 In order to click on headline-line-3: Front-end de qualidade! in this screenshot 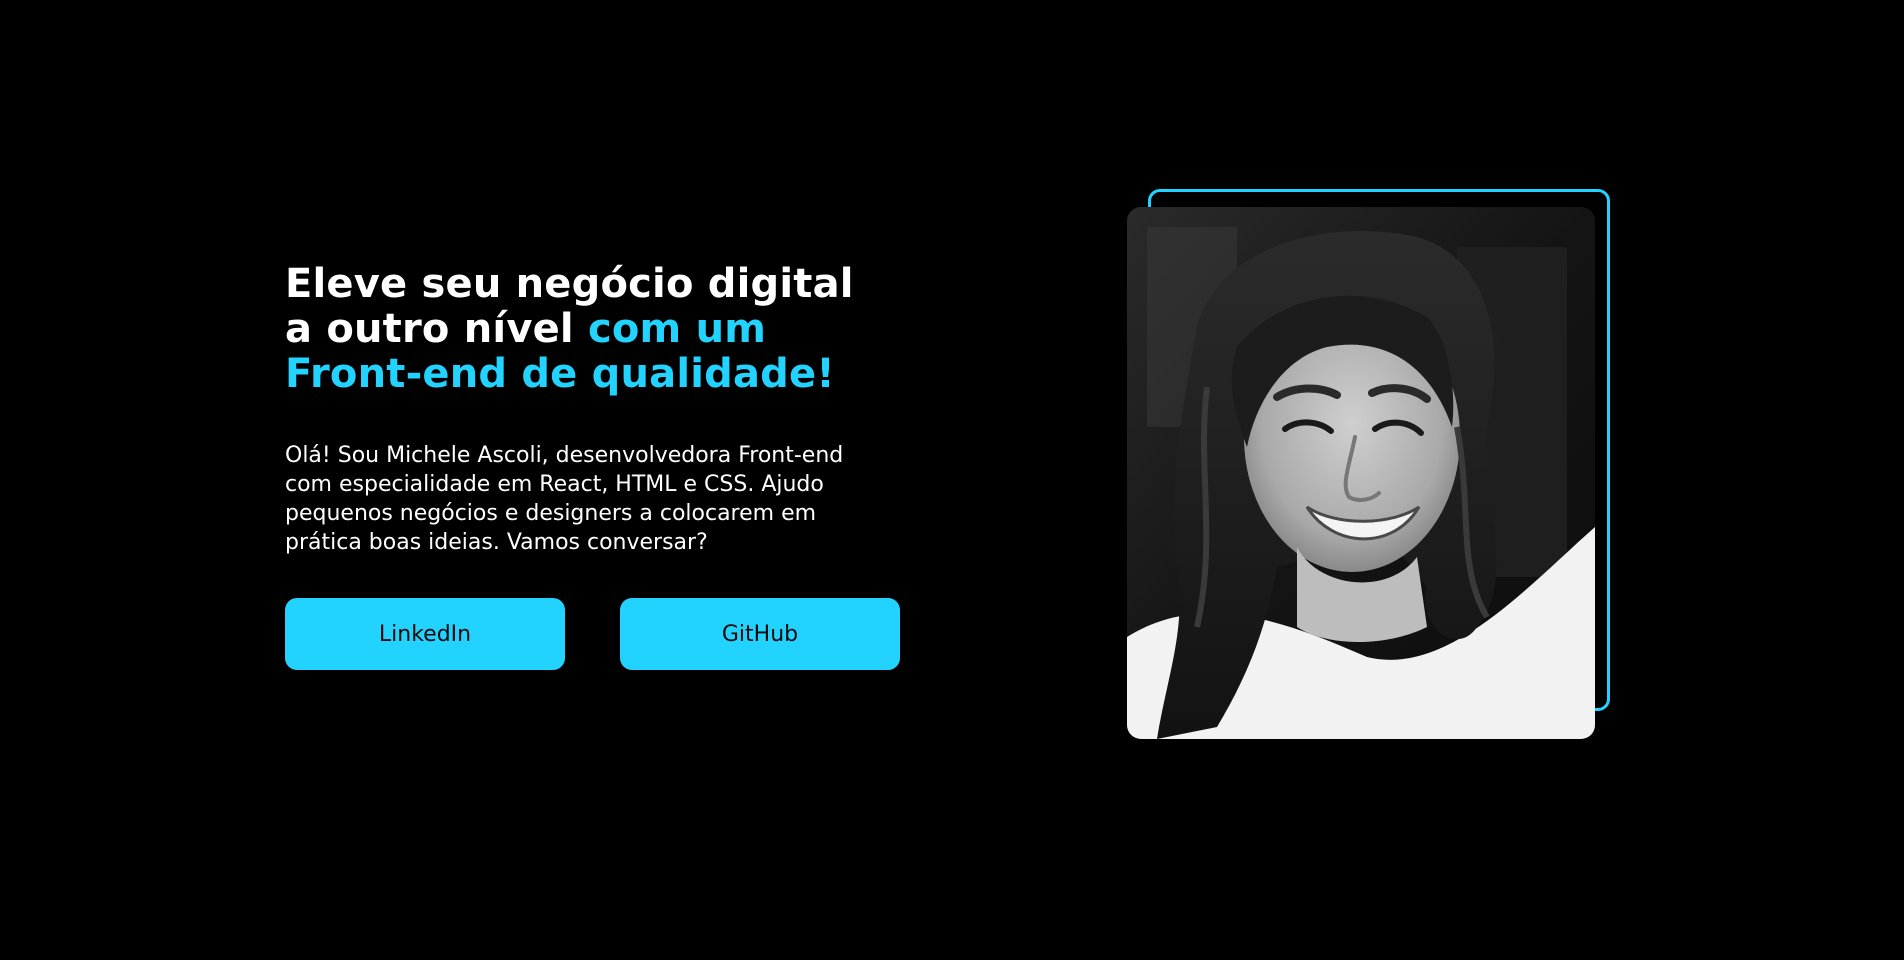, I will do `click(560, 374)`.